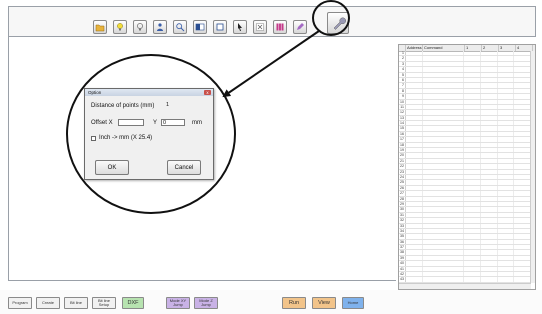 The image size is (542, 314). What do you see at coordinates (120, 27) in the screenshot?
I see `lightbulb-button` at bounding box center [120, 27].